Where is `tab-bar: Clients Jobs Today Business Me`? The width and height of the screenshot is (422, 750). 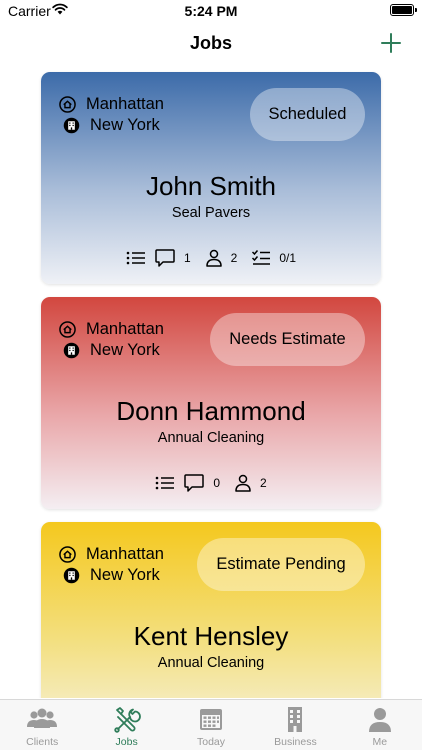 tab-bar: Clients Jobs Today Business Me is located at coordinates (211, 724).